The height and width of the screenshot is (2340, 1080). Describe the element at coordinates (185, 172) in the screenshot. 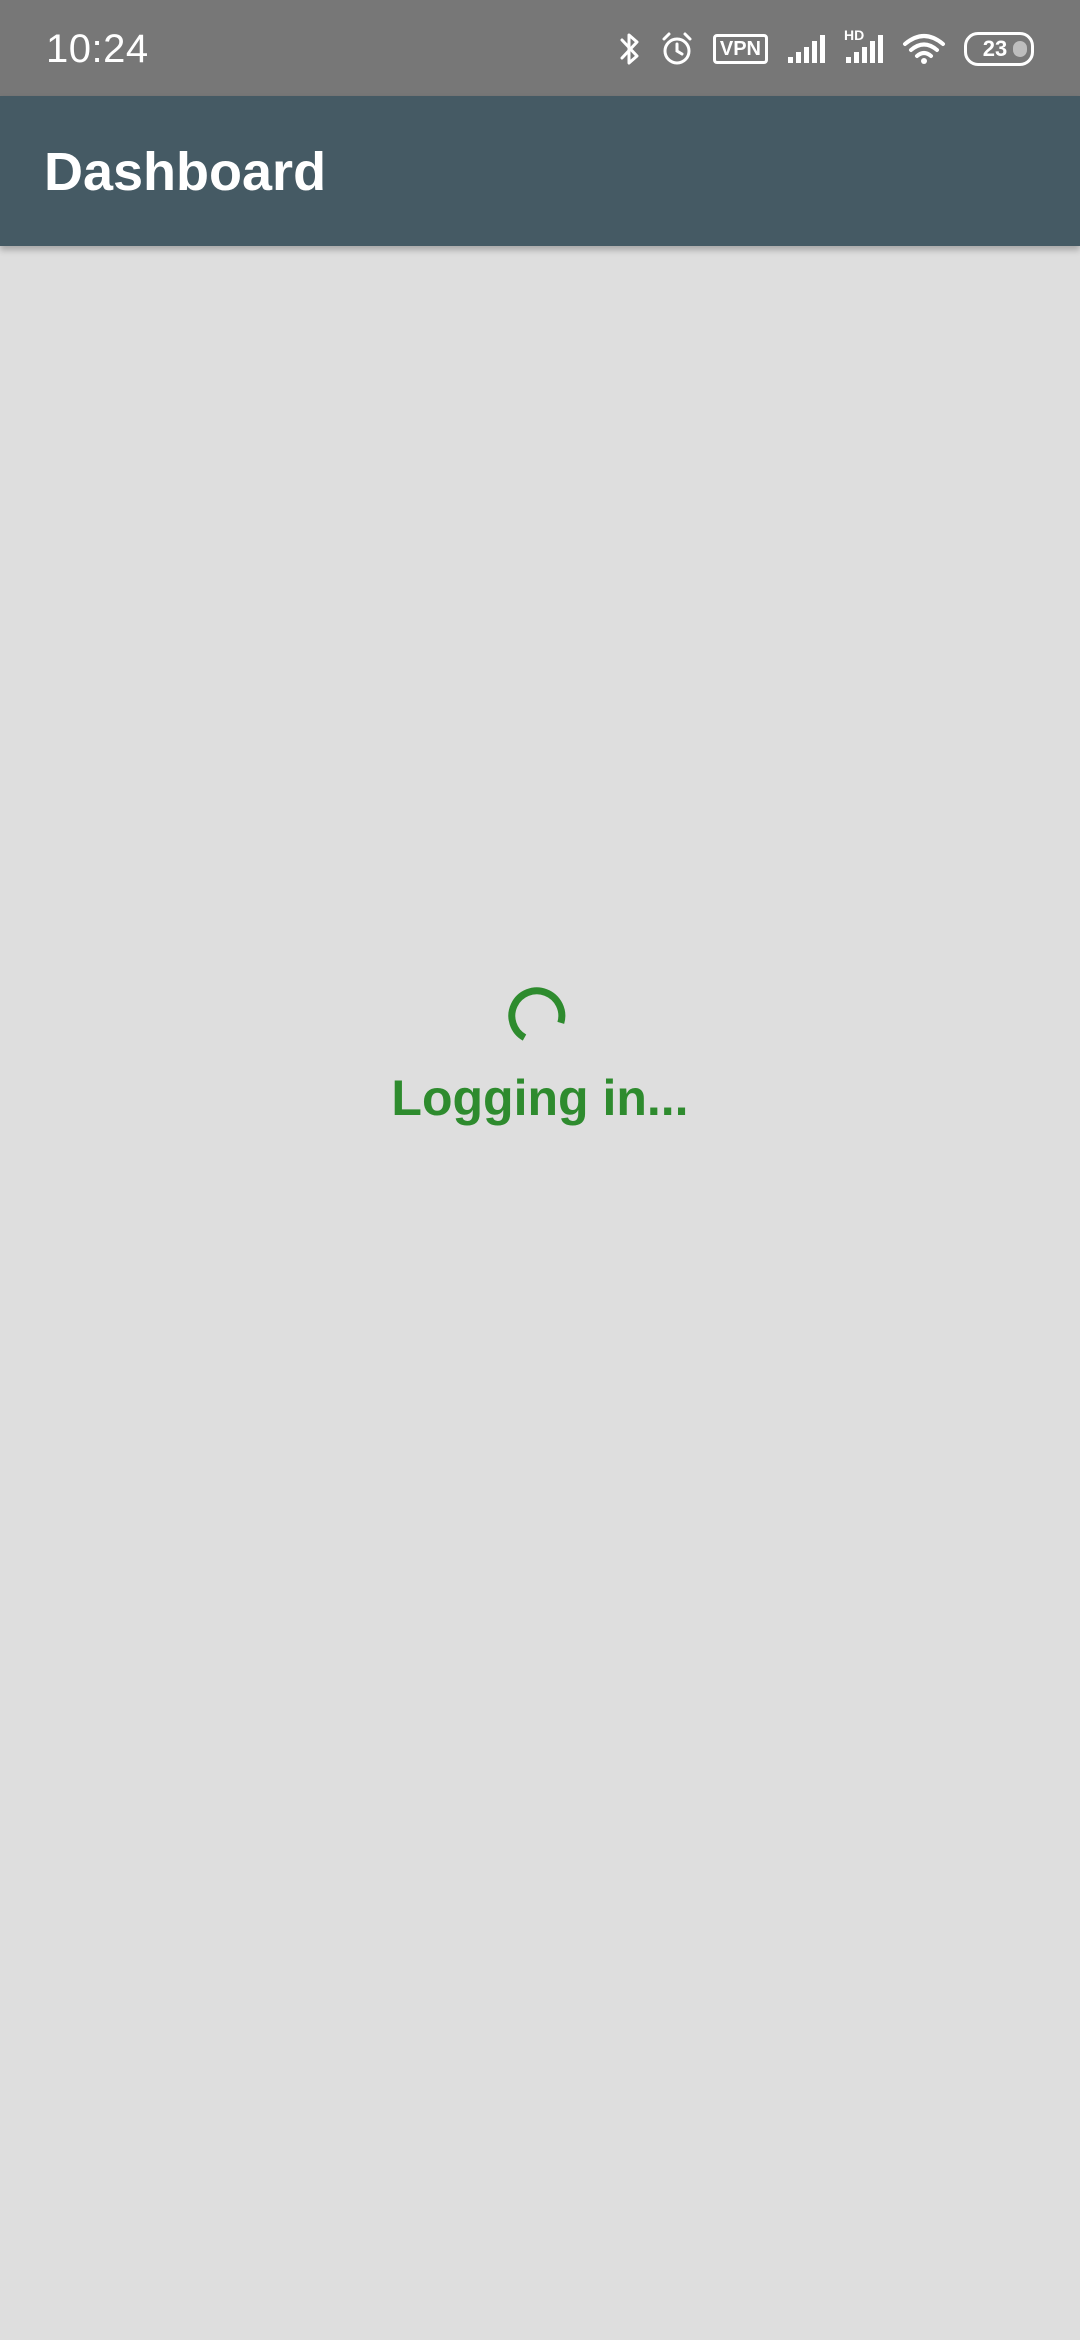

I see `page-title: Dashboard` at that location.